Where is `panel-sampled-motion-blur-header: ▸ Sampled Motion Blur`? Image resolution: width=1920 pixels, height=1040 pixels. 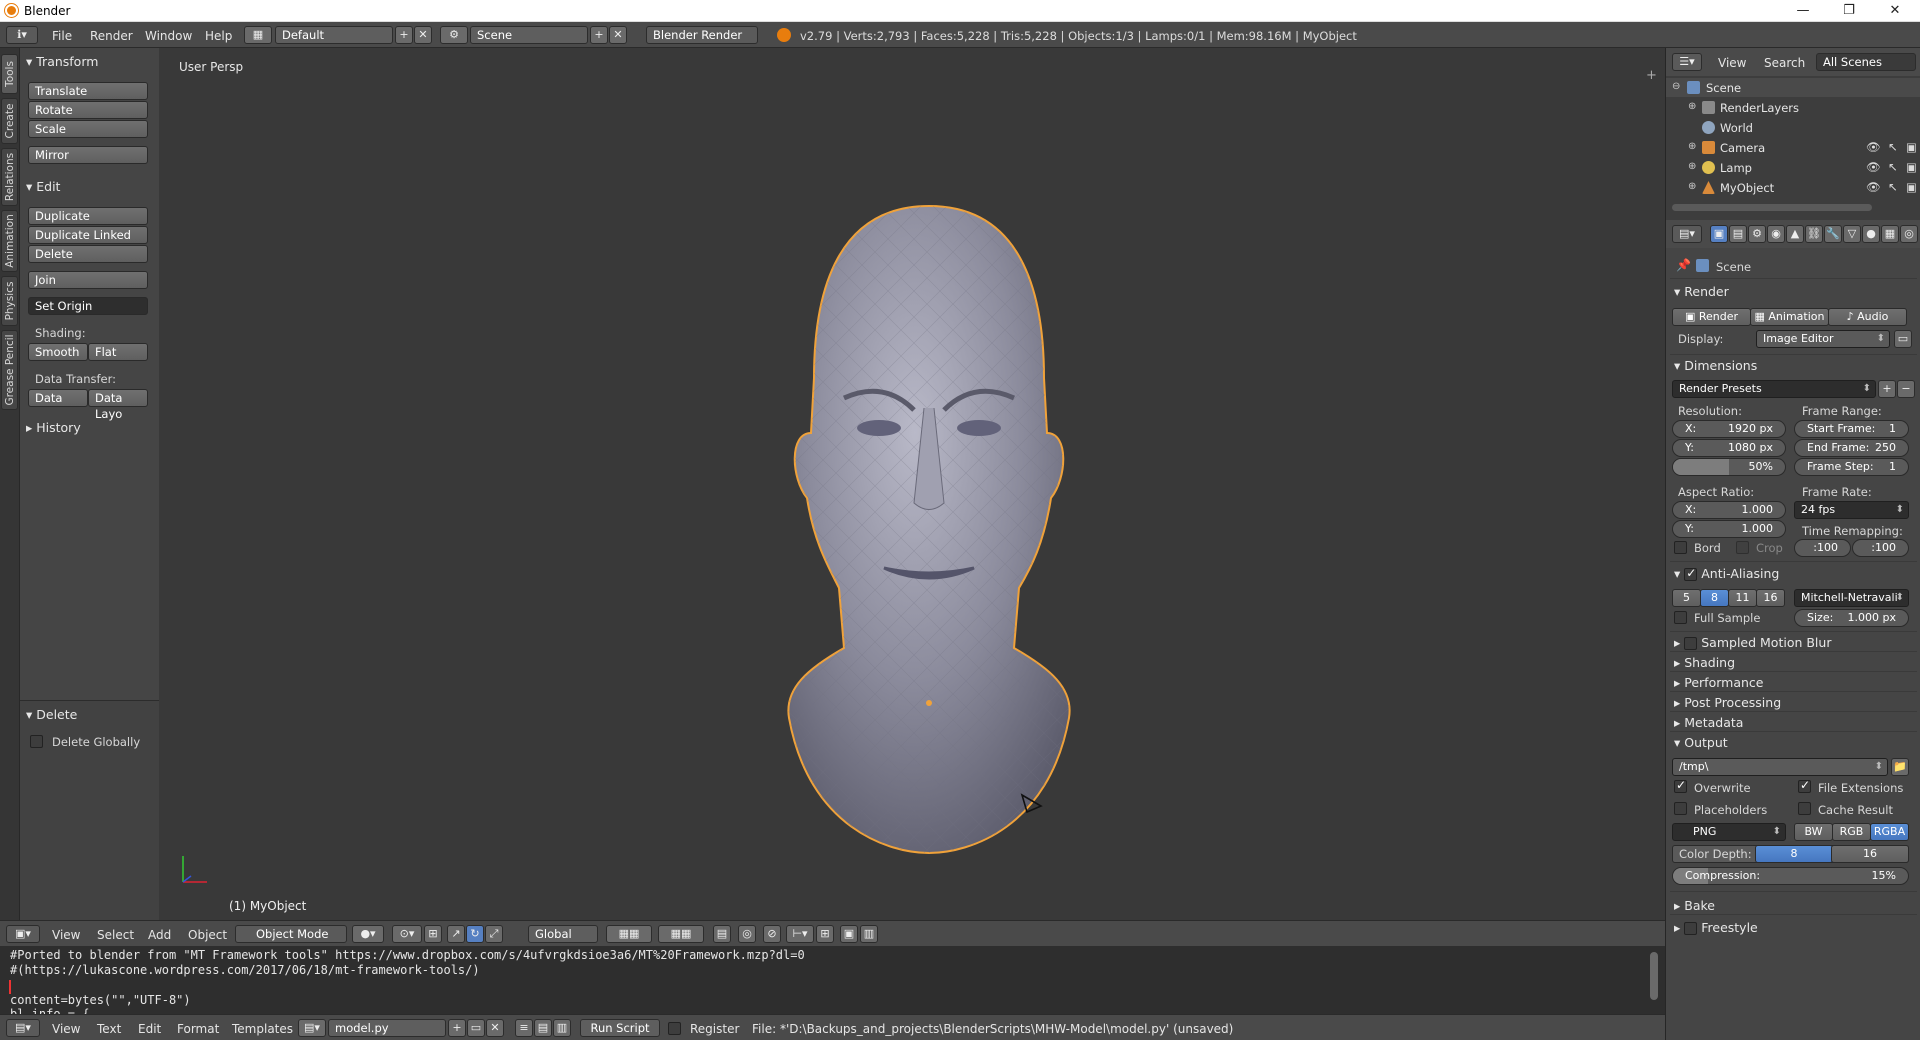
panel-sampled-motion-blur-header: ▸ Sampled Motion Blur is located at coordinates (1752, 642).